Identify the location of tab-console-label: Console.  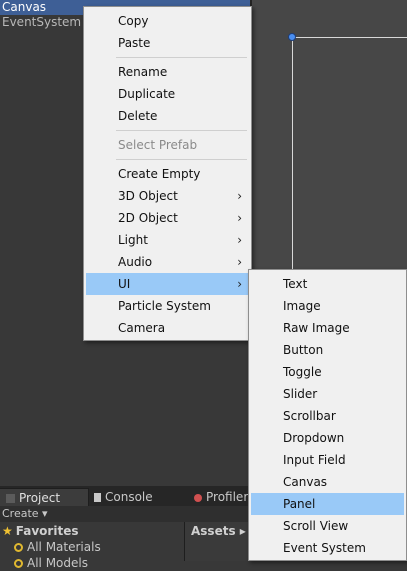
(129, 497).